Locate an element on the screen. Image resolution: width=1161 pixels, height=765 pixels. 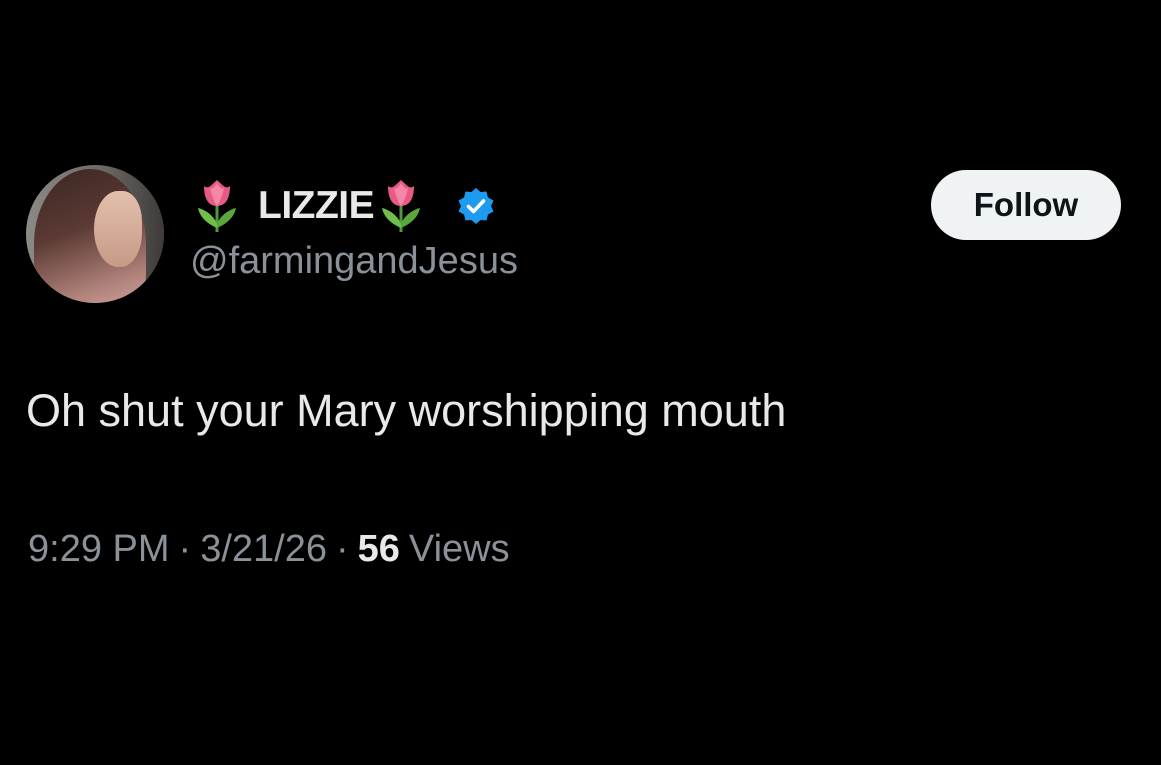
views-count: 56 is located at coordinates (378, 549).